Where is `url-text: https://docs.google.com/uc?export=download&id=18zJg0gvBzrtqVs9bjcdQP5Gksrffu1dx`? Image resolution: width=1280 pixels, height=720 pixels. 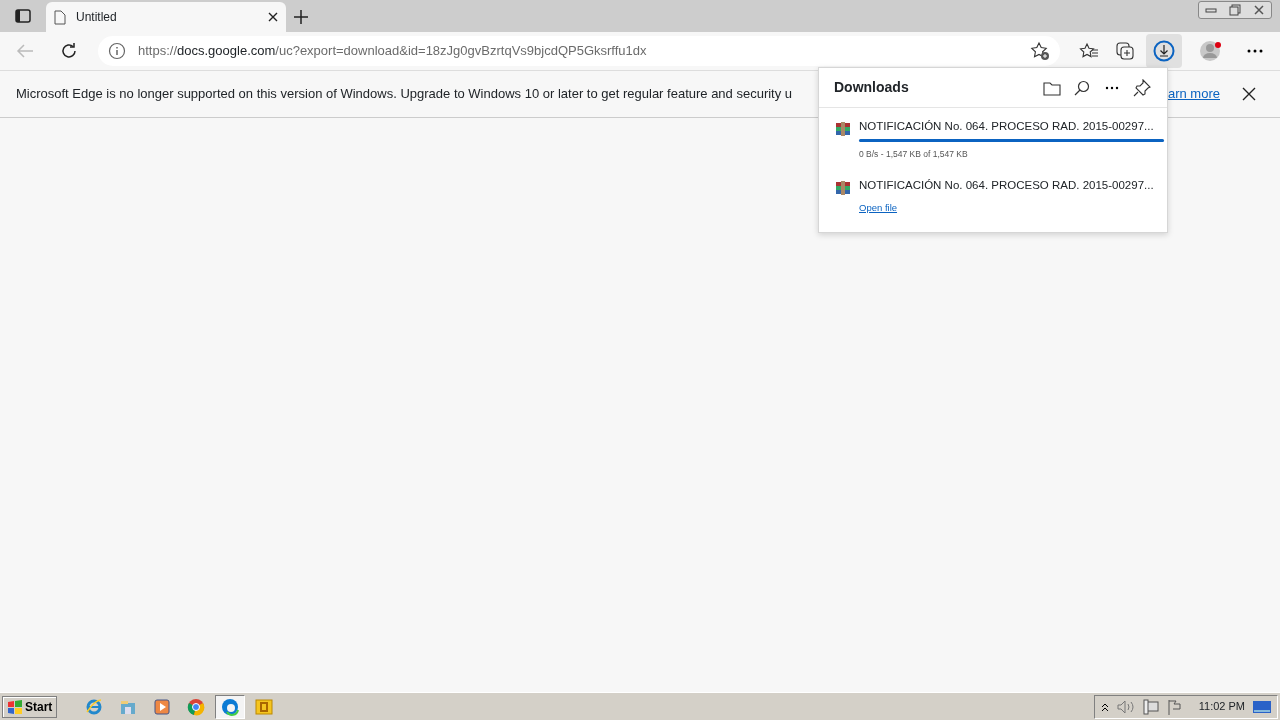 url-text: https://docs.google.com/uc?export=download&id=18zJg0gvBzrtqVs9bjcdQP5Gksrffu1dx is located at coordinates (392, 51).